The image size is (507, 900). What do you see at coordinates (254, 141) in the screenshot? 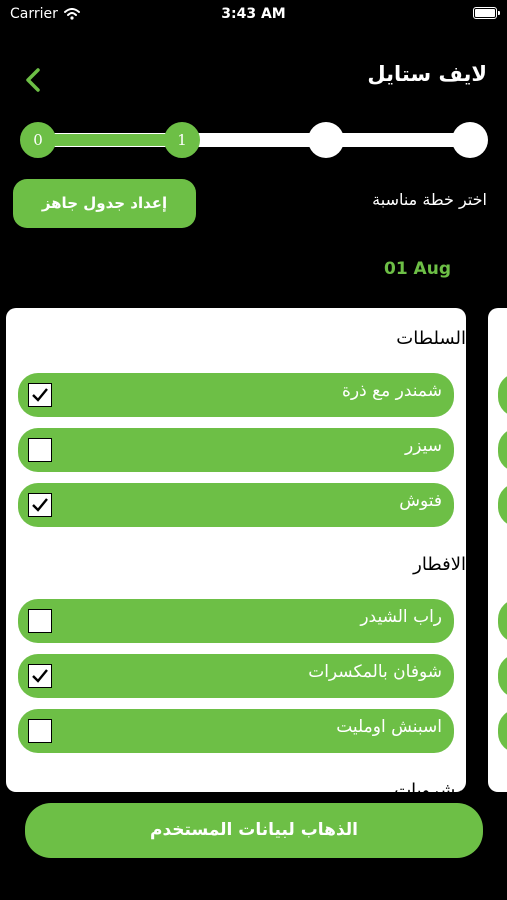
I see `progress-stepper: 0 1` at bounding box center [254, 141].